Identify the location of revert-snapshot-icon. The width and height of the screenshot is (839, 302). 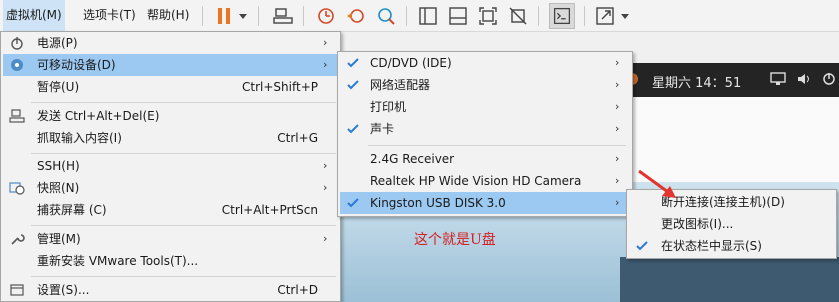
(356, 16).